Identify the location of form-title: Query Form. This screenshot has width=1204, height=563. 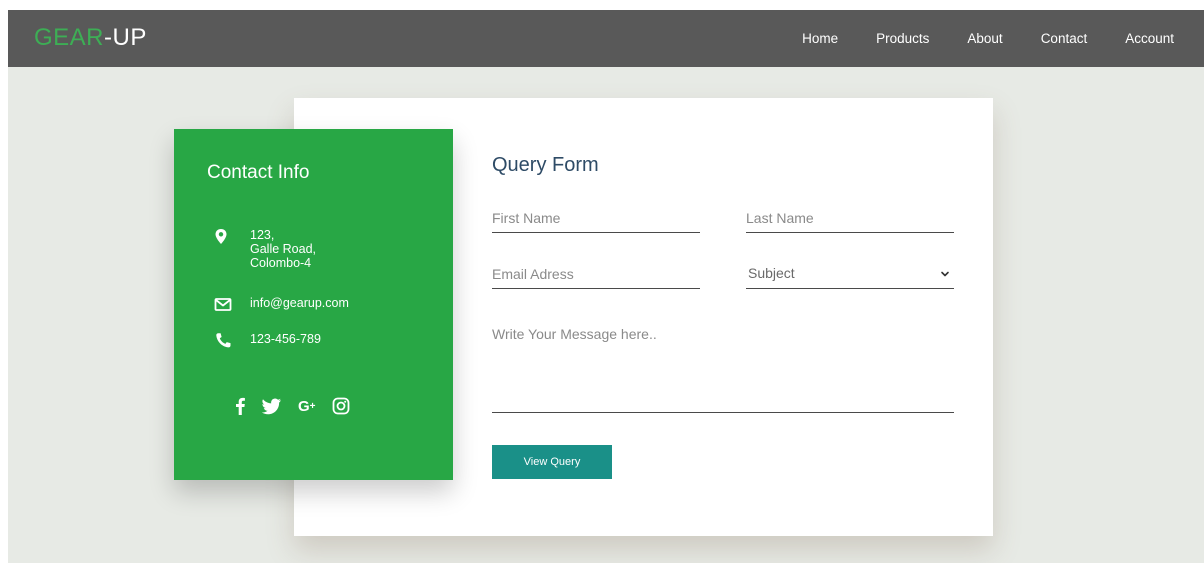
(545, 165).